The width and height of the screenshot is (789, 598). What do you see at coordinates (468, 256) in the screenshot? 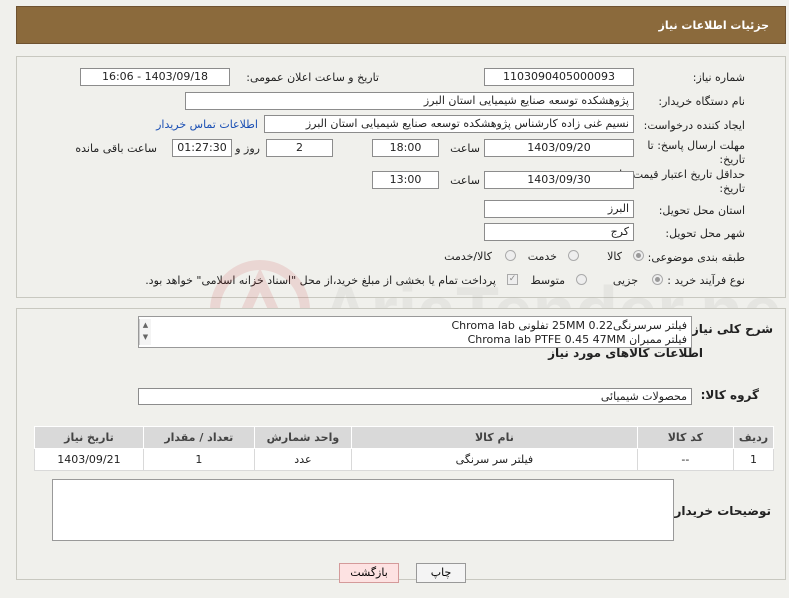
I see `category-option-both: کالا/خدمت` at bounding box center [468, 256].